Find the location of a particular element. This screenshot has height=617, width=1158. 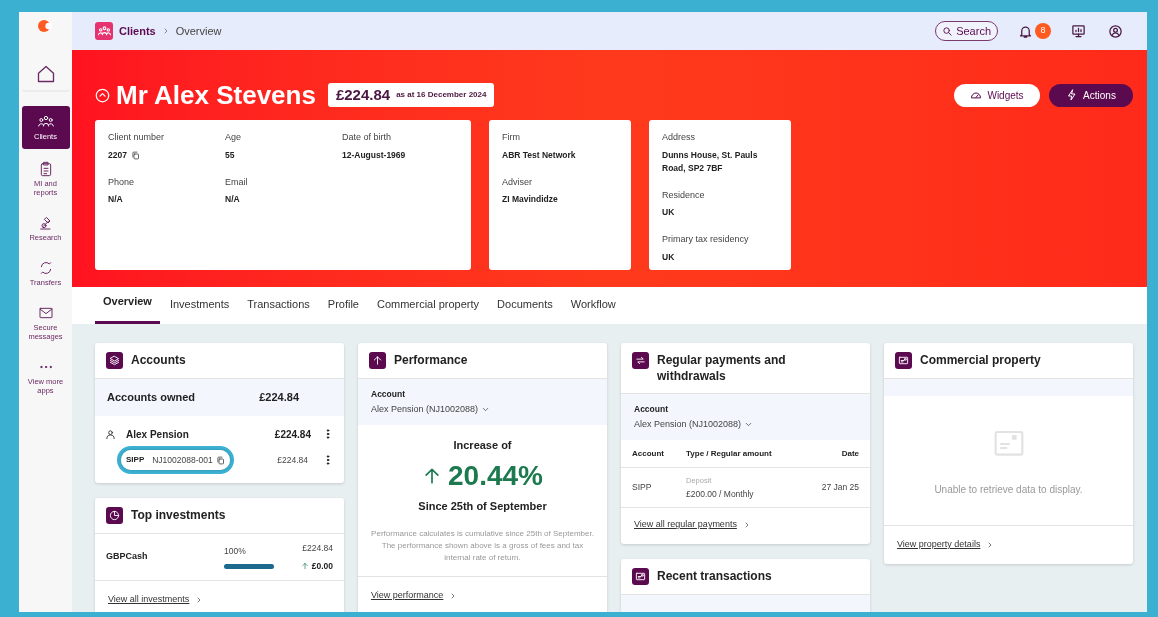

product-type: SIPP is located at coordinates (135, 460).